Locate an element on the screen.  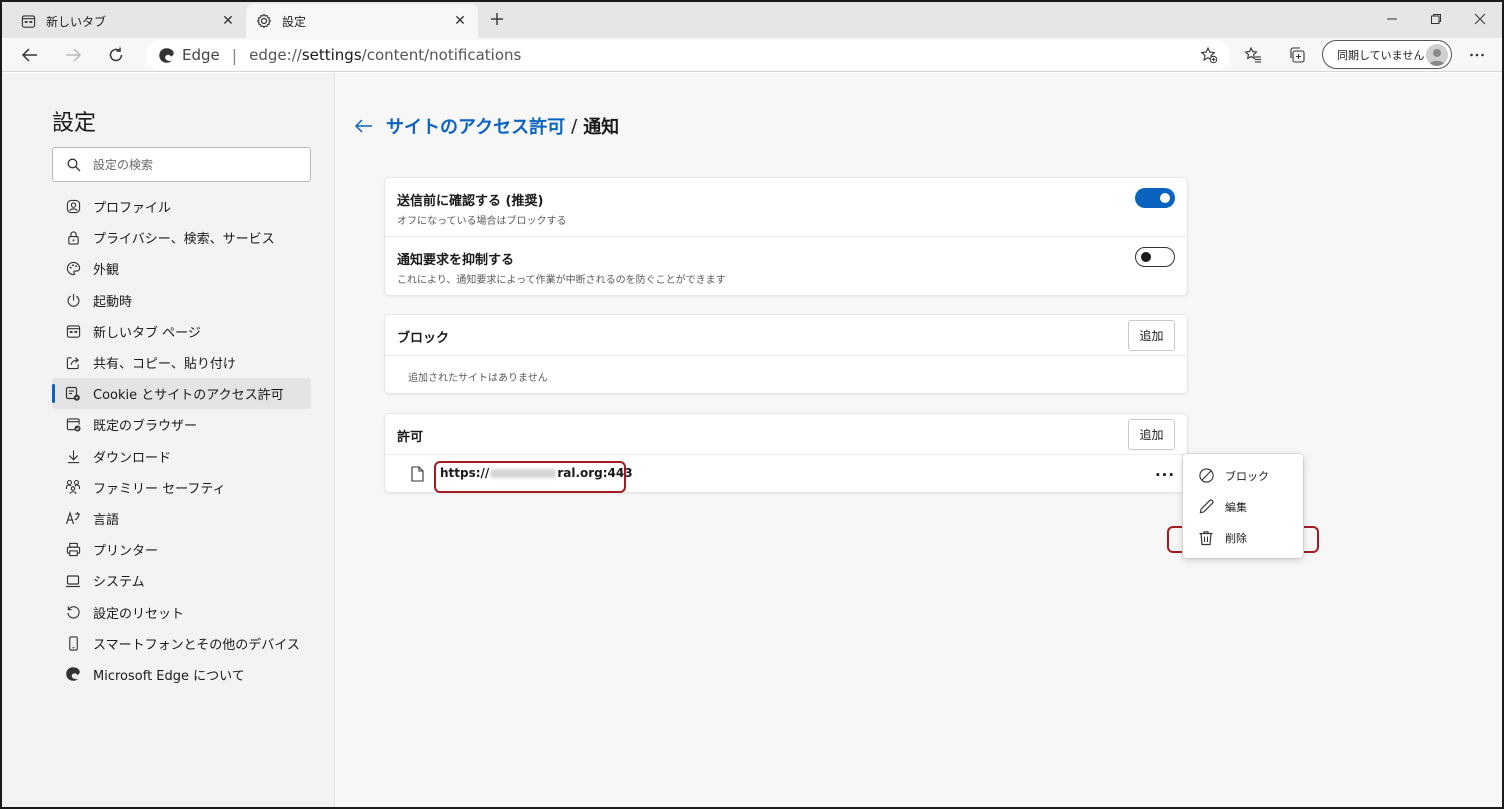
sidebar-item-reset: 設定のリセット is located at coordinates (181, 611).